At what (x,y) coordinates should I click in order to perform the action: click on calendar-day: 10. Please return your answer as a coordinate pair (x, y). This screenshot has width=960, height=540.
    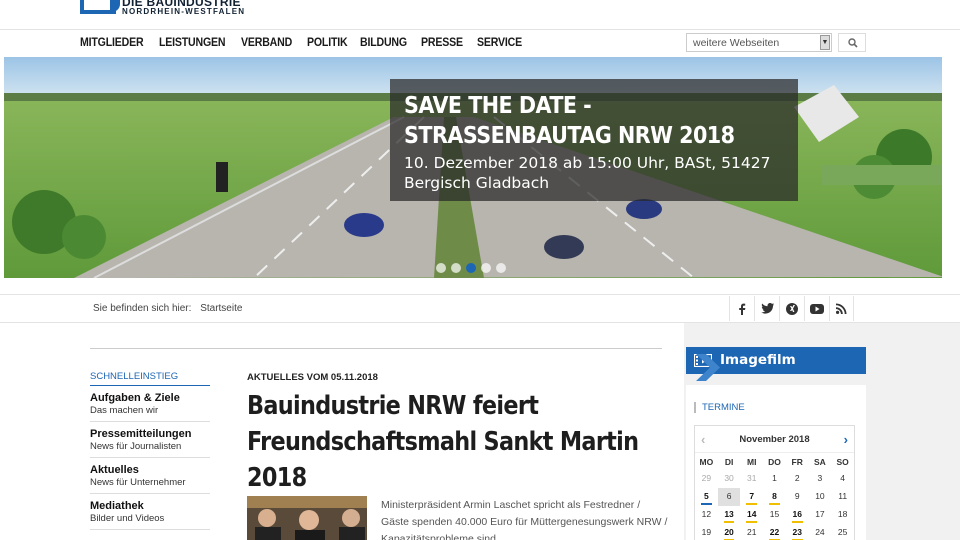
    Looking at the image, I should click on (820, 496).